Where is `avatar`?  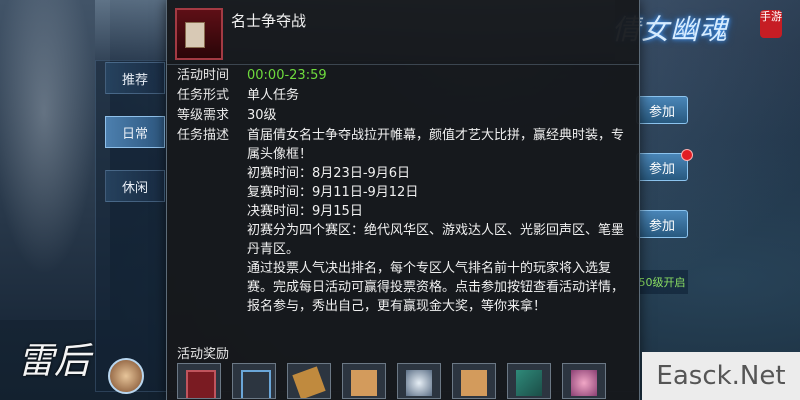 avatar is located at coordinates (126, 376).